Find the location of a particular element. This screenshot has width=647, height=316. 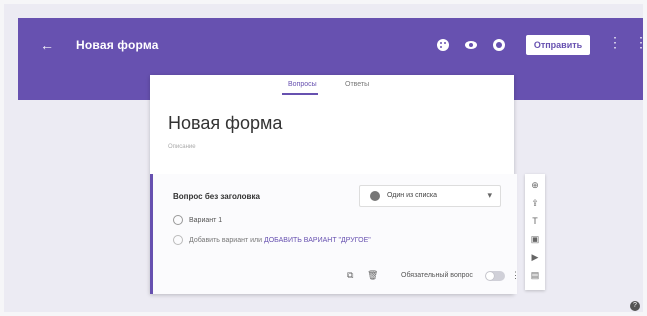

add-image-icon: ▣ is located at coordinates (535, 239).